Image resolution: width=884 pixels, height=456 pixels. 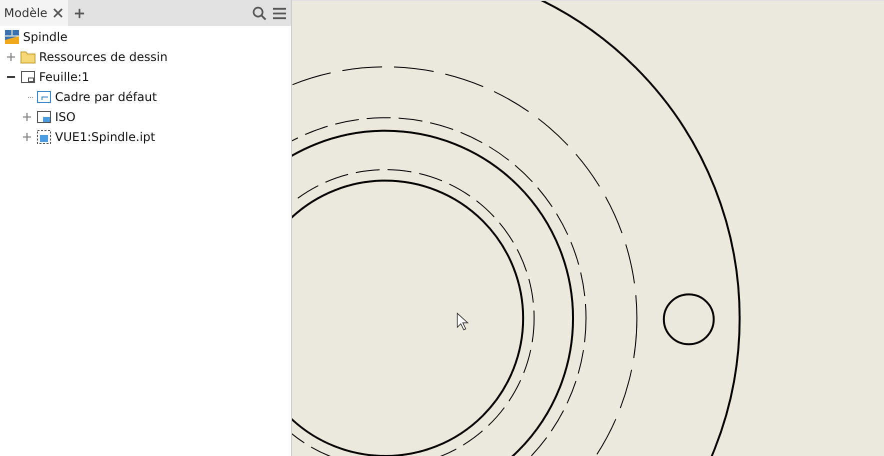 What do you see at coordinates (10, 77) in the screenshot?
I see `collapse-icon` at bounding box center [10, 77].